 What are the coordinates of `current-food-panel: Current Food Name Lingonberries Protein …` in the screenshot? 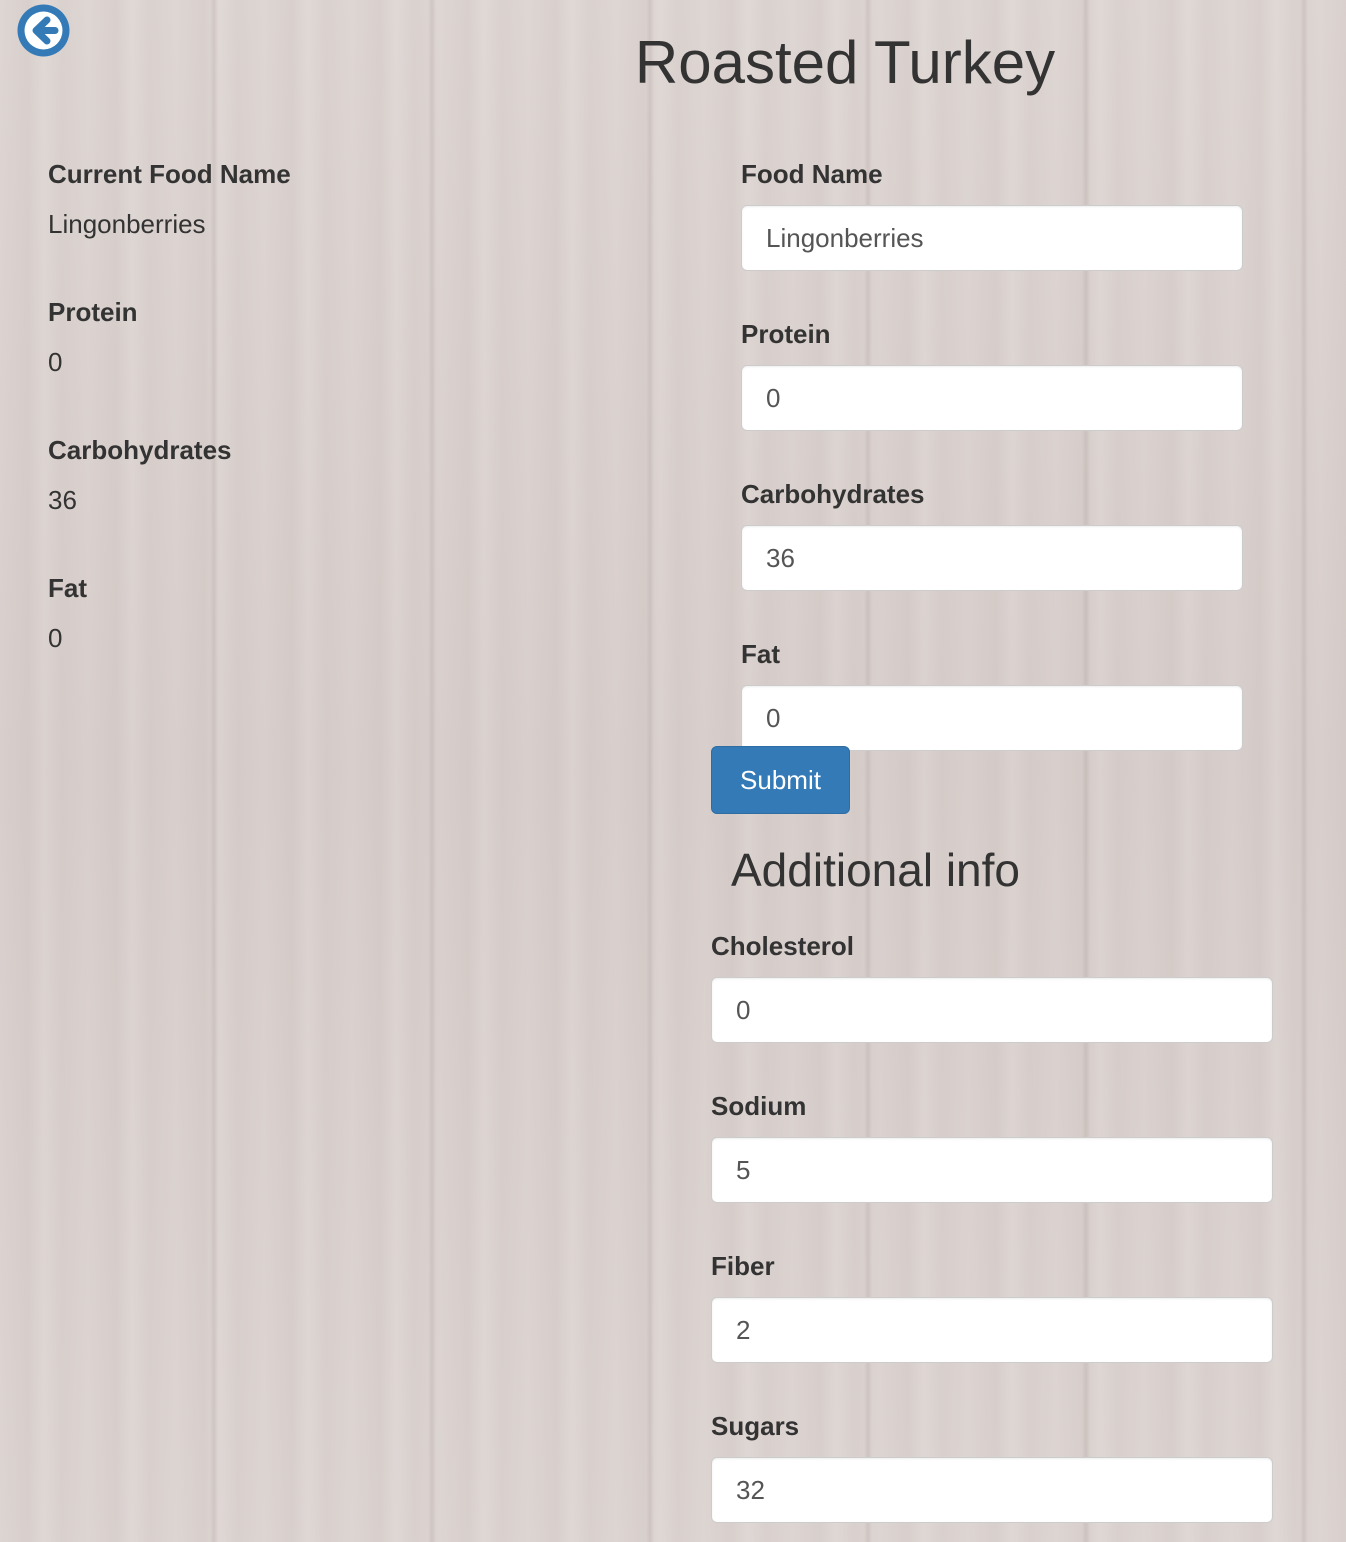 It's located at (328, 406).